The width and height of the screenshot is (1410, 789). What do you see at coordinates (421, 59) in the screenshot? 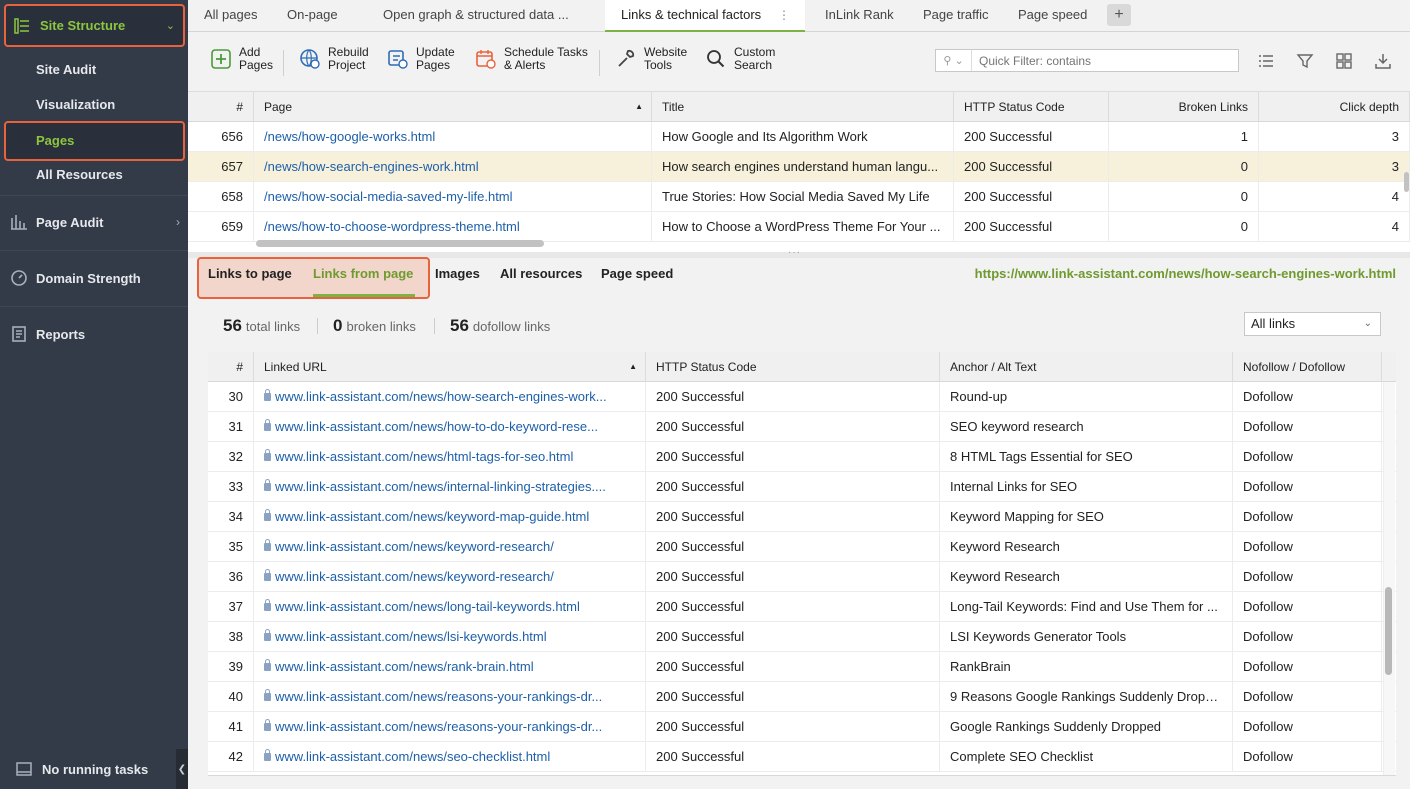
I see `update-pages-button: Update Pages` at bounding box center [421, 59].